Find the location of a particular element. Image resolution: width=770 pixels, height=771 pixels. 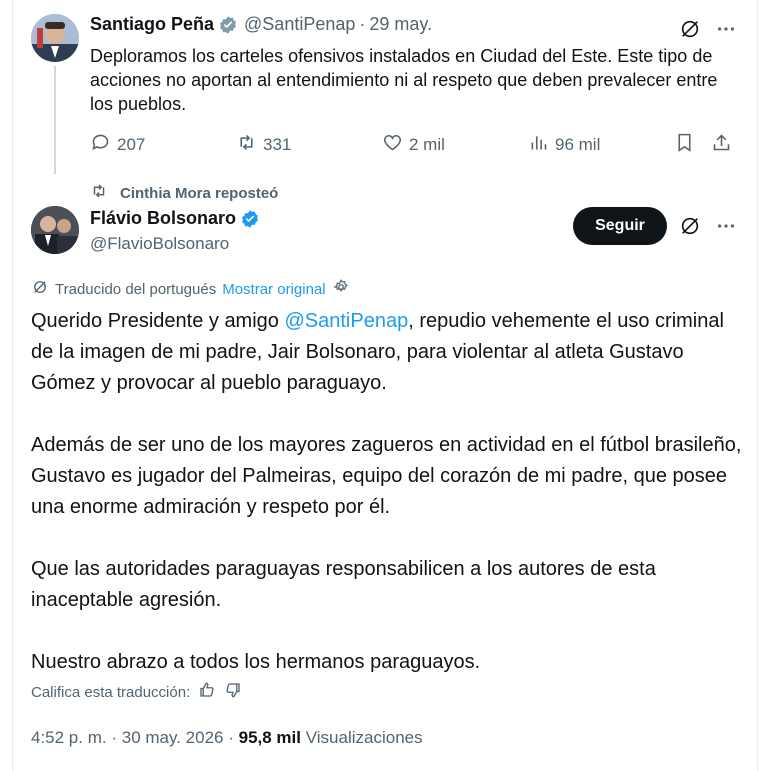

avatar-flavio is located at coordinates (55, 230).